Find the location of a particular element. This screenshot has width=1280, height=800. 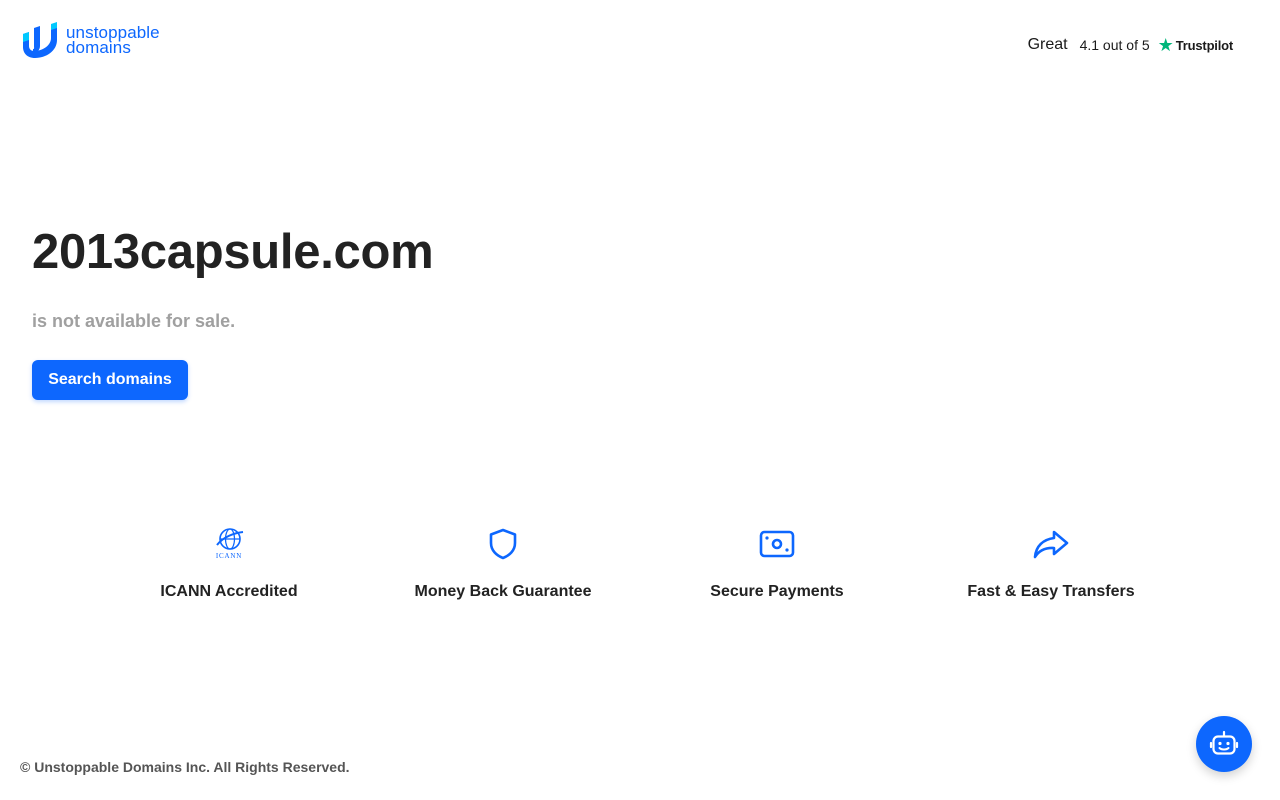

feature-label: Money Back Guarantee is located at coordinates (503, 591).